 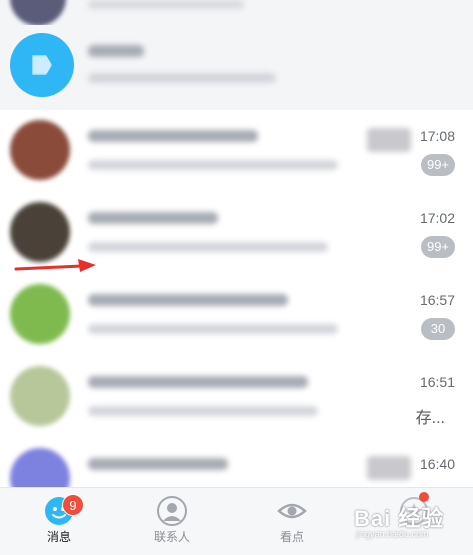 I want to click on timestamp: 16:40, so click(x=437, y=464).